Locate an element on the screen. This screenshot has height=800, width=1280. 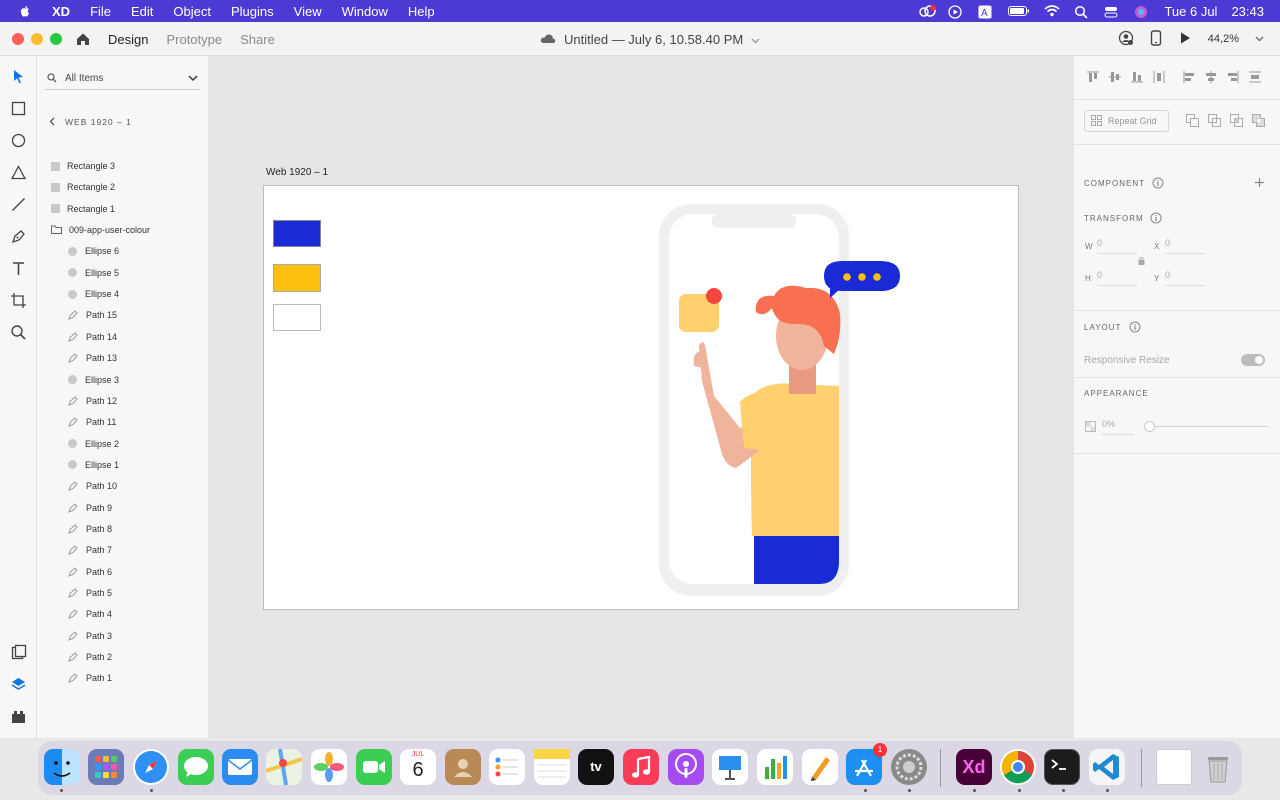
align-top-icon is located at coordinates (1093, 78).